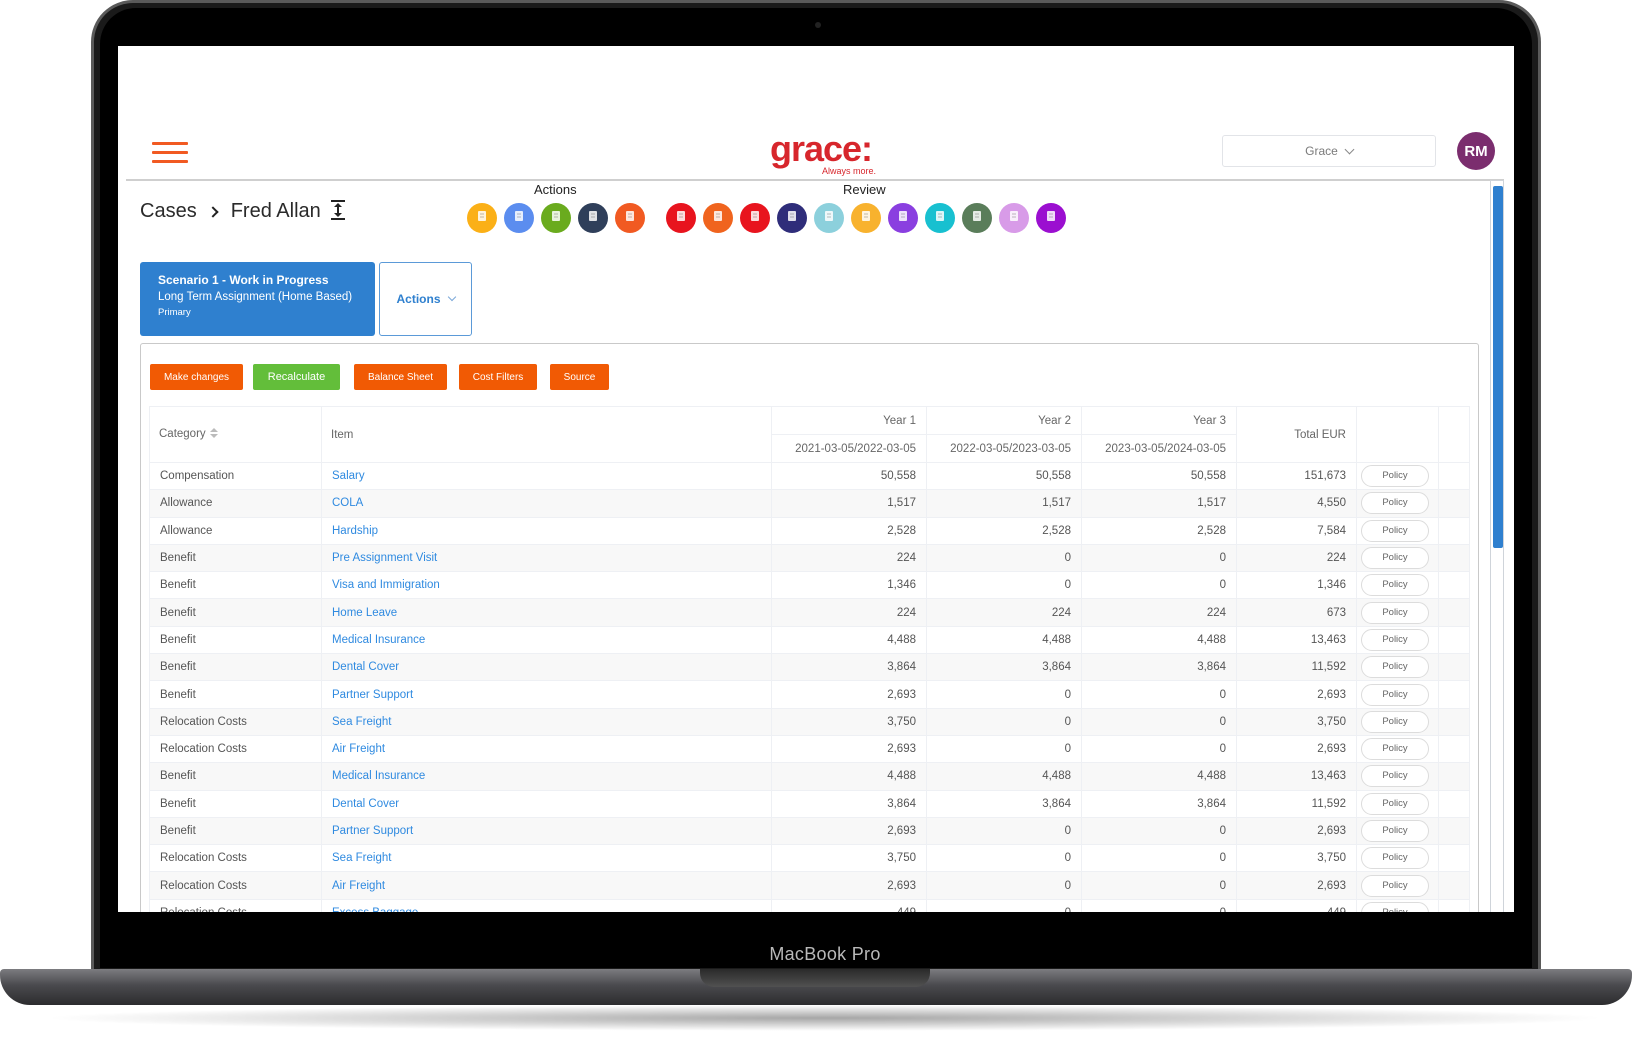 The width and height of the screenshot is (1650, 1039). Describe the element at coordinates (903, 218) in the screenshot. I see `review-checklist-button` at that location.